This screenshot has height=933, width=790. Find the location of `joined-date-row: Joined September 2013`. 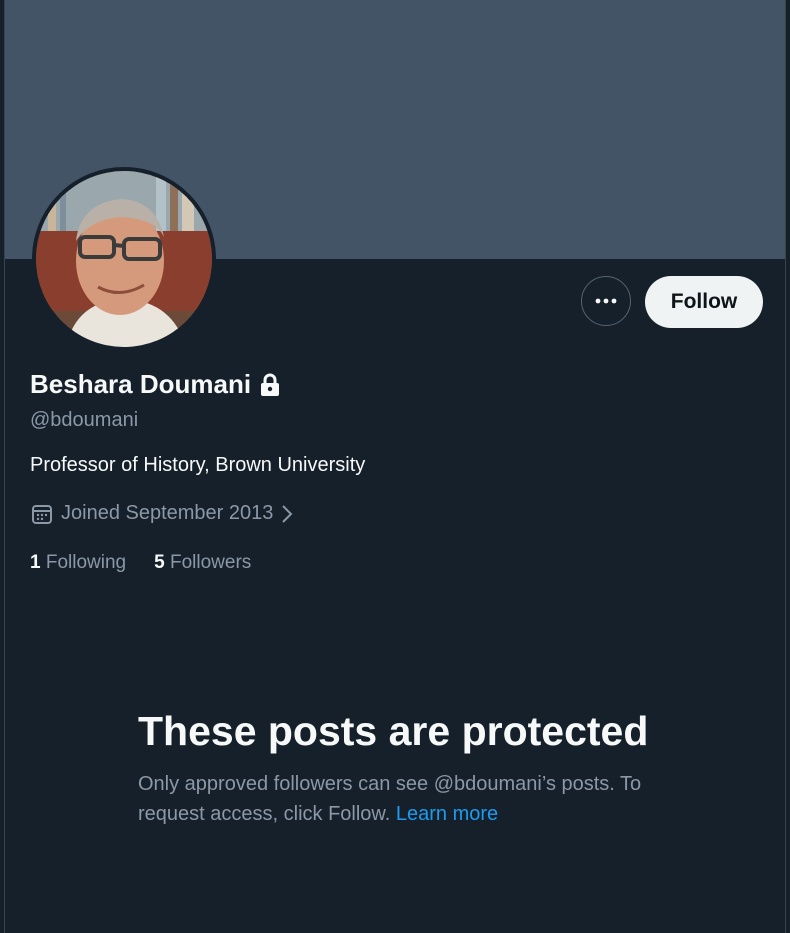

joined-date-row: Joined September 2013 is located at coordinates (162, 513).